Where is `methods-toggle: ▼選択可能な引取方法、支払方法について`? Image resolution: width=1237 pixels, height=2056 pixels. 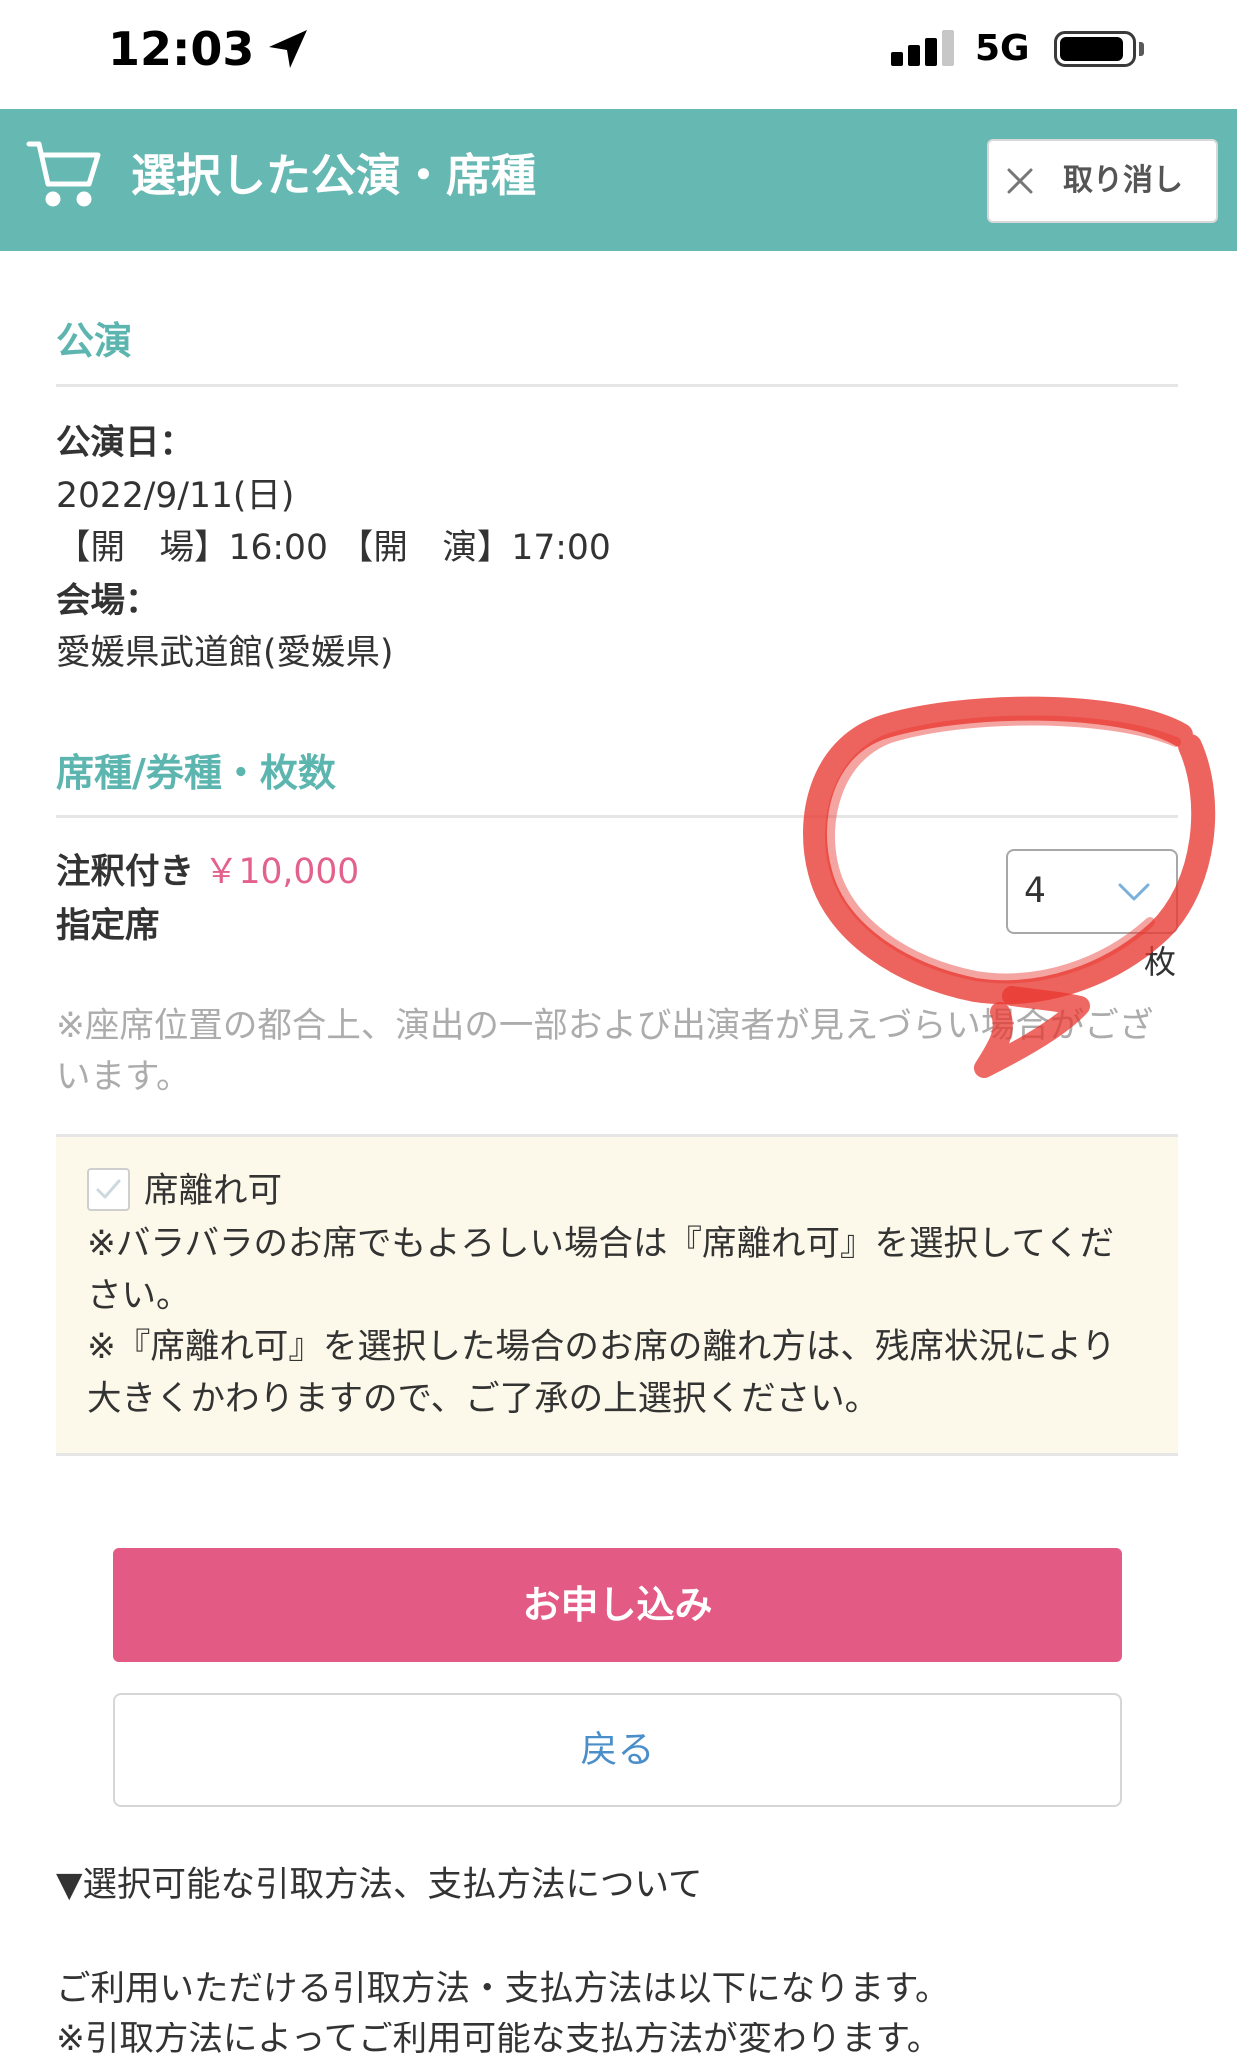
methods-toggle: ▼選択可能な引取方法、支払方法について is located at coordinates (631, 1885).